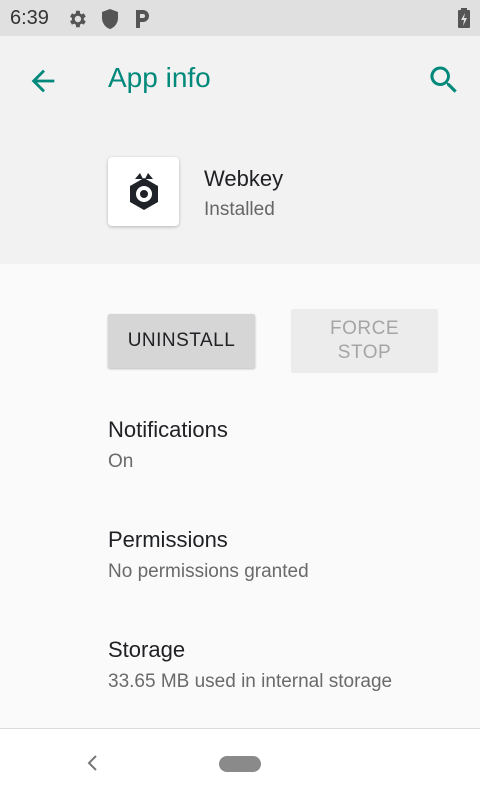  I want to click on search-icon, so click(443, 79).